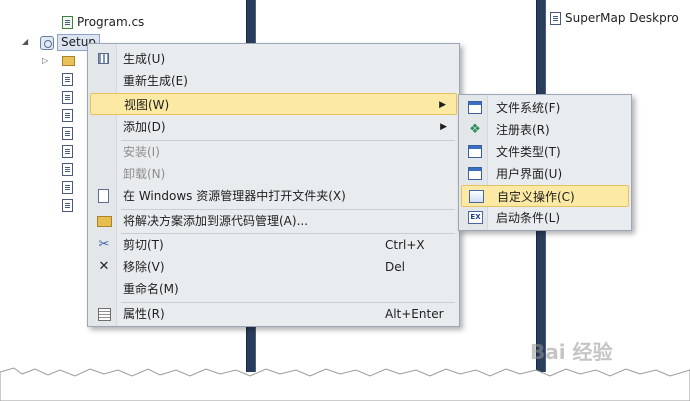 This screenshot has width=690, height=401. Describe the element at coordinates (273, 59) in the screenshot. I see `menu-item-build: 生成(U)` at that location.